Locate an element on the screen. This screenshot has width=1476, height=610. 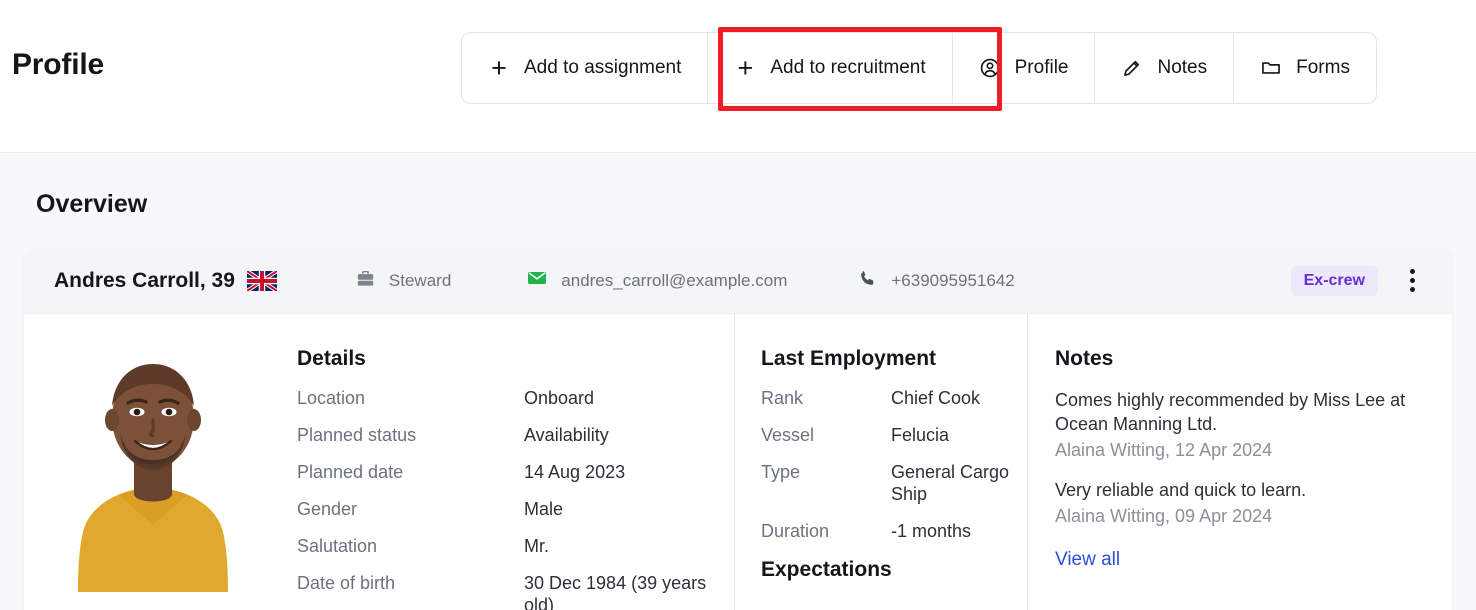
profile-label: Profile is located at coordinates (1041, 67).